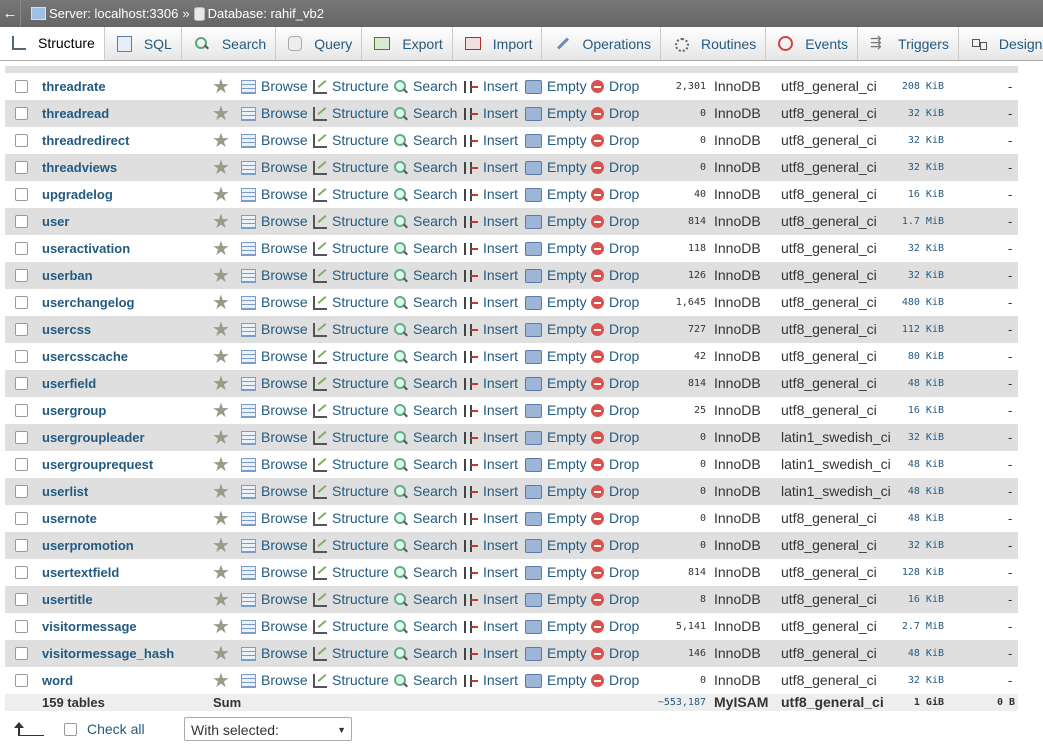 This screenshot has height=750, width=1043. Describe the element at coordinates (907, 356) in the screenshot. I see `table-size: 80 KiB` at that location.